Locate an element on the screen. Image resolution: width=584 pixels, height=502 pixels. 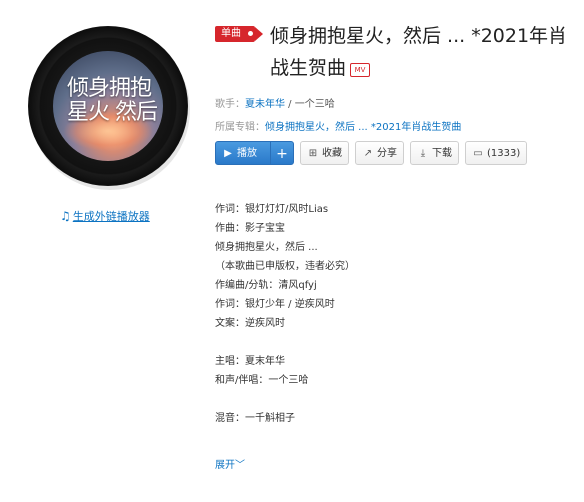
play-button: ▶ 播放 is located at coordinates (243, 153).